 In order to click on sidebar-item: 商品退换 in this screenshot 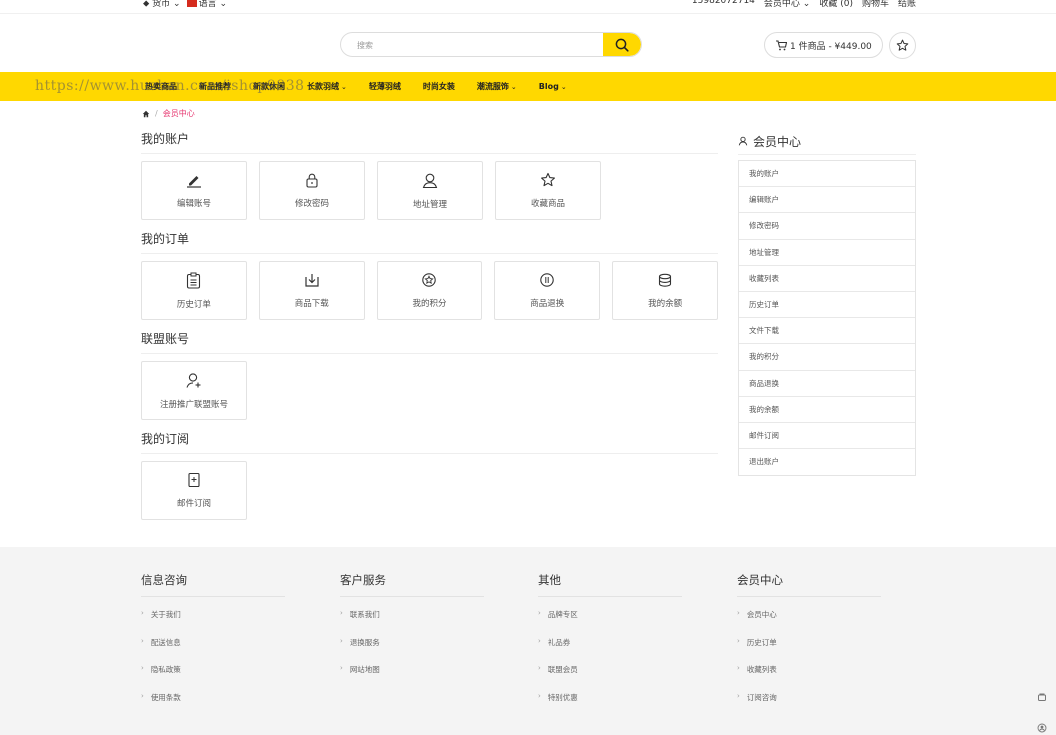, I will do `click(827, 384)`.